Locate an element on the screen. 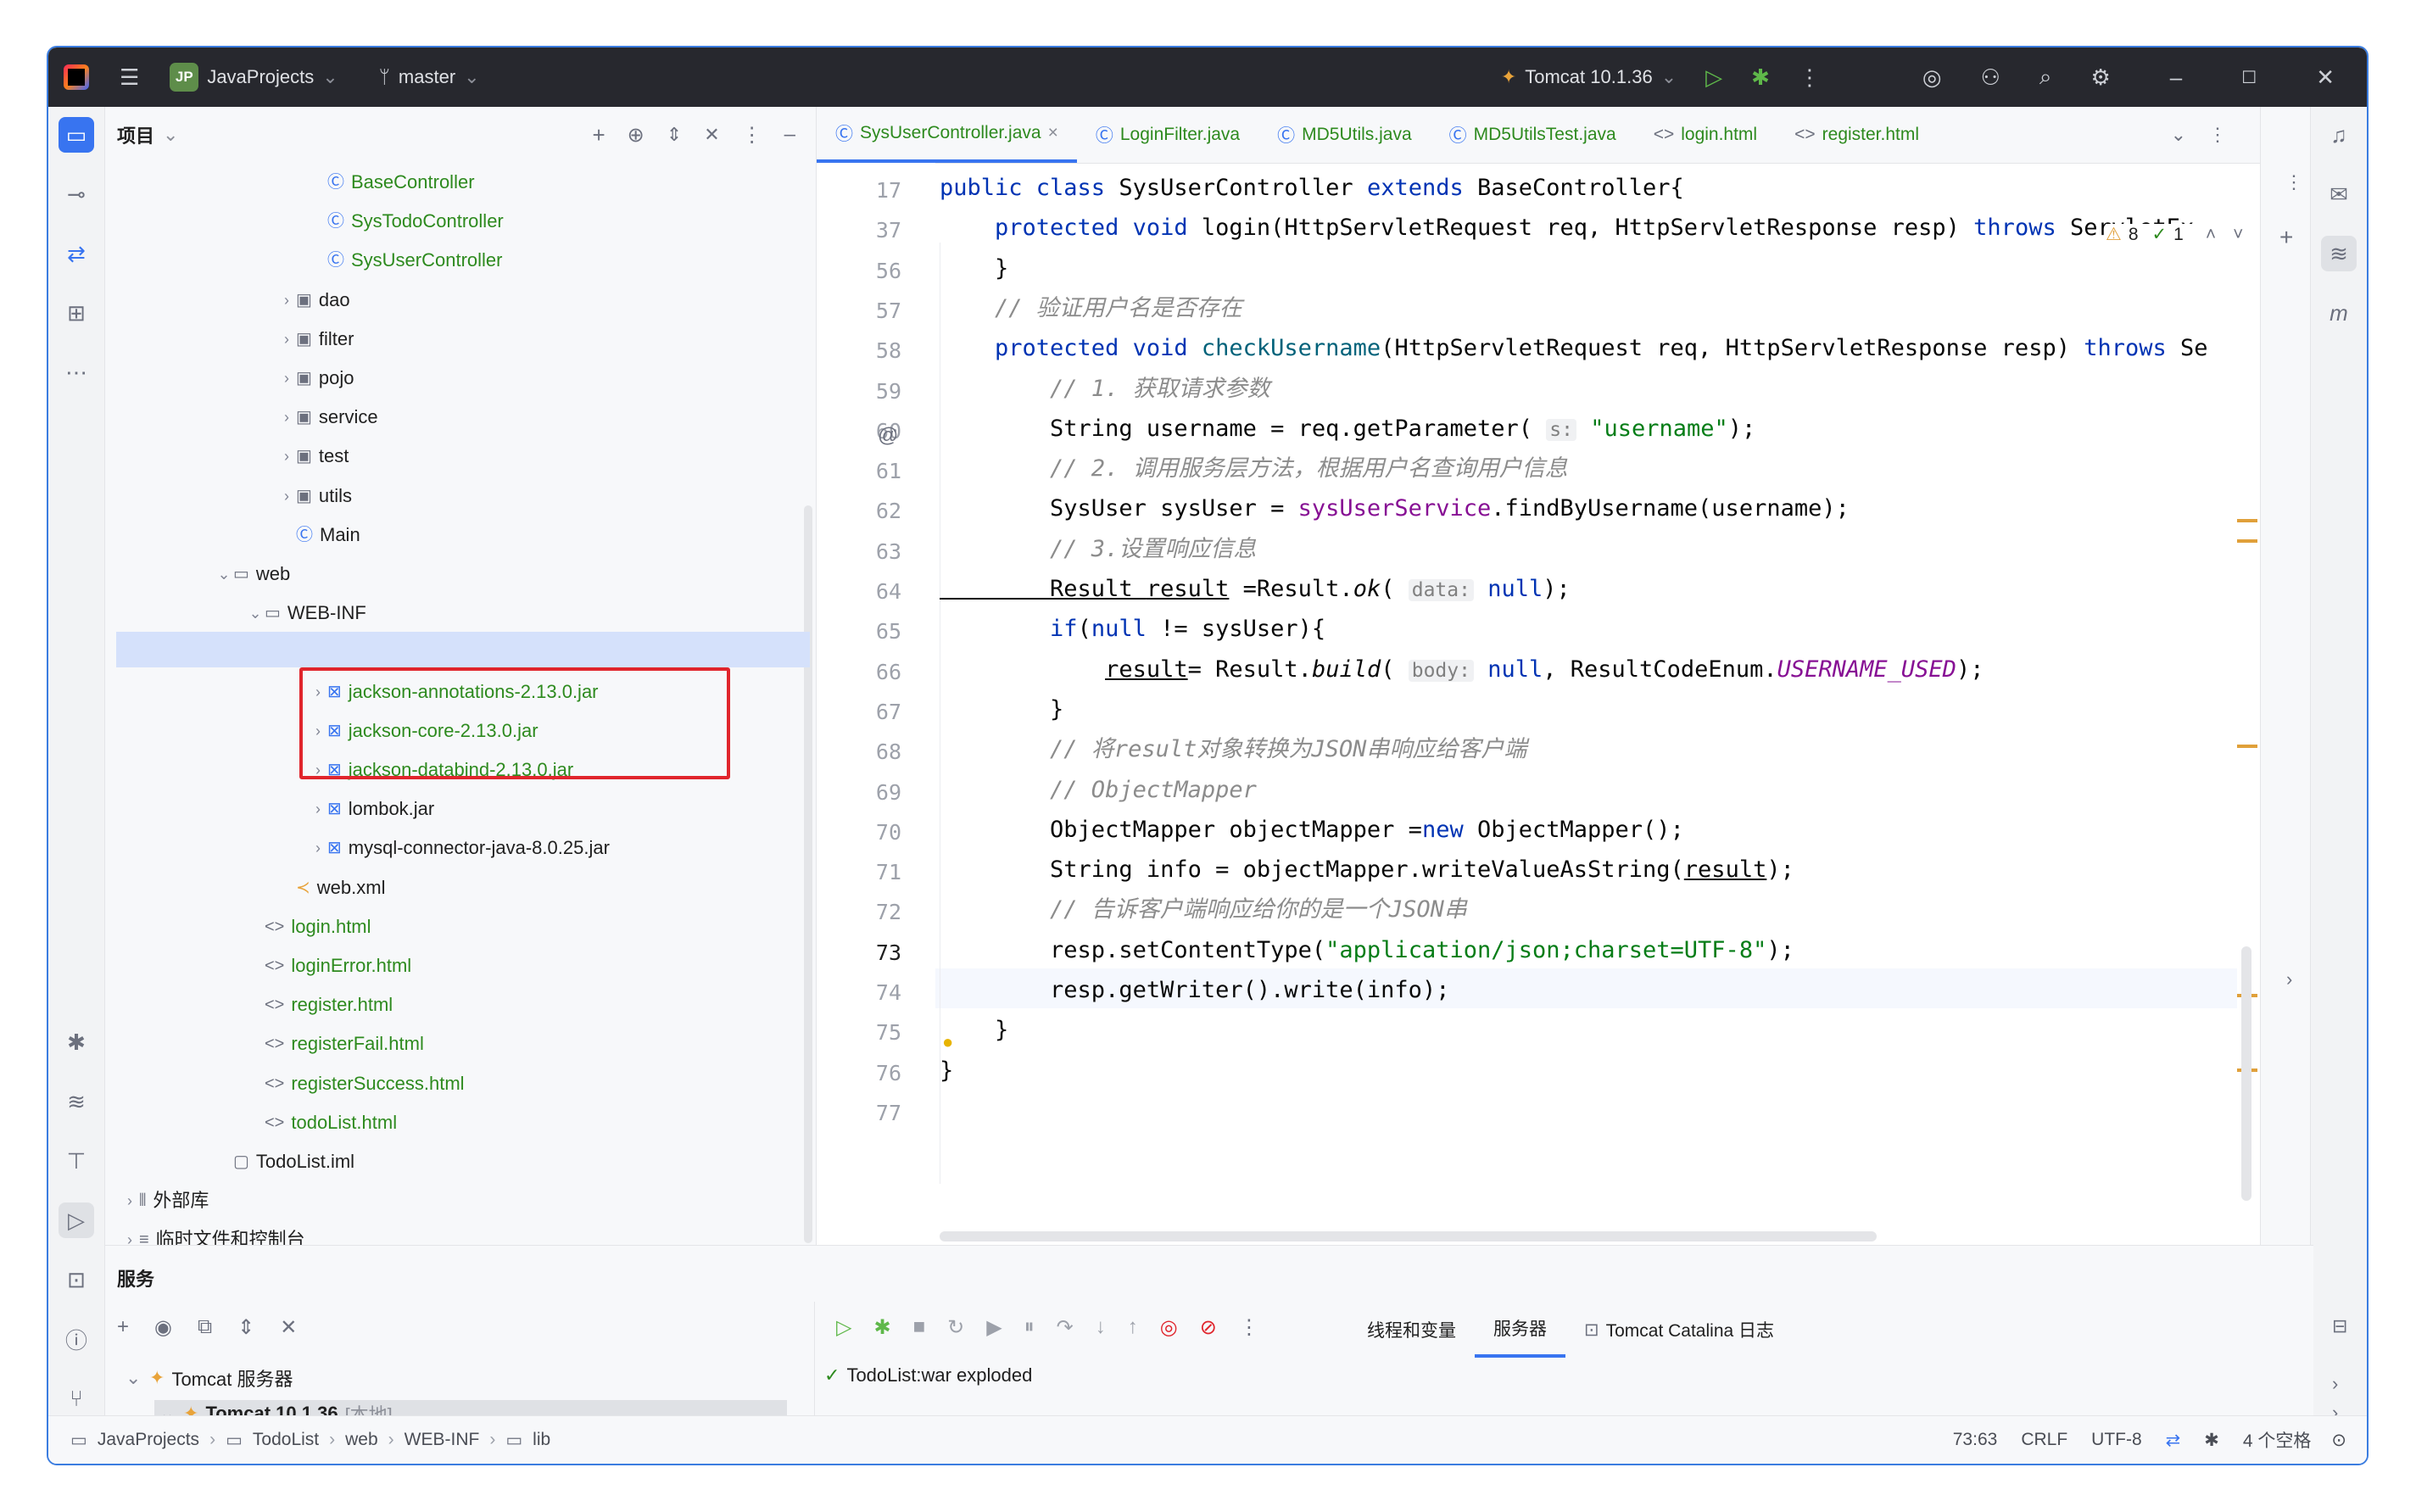 The image size is (2416, 1512). pause-icon: ⏸ is located at coordinates (1030, 1327).